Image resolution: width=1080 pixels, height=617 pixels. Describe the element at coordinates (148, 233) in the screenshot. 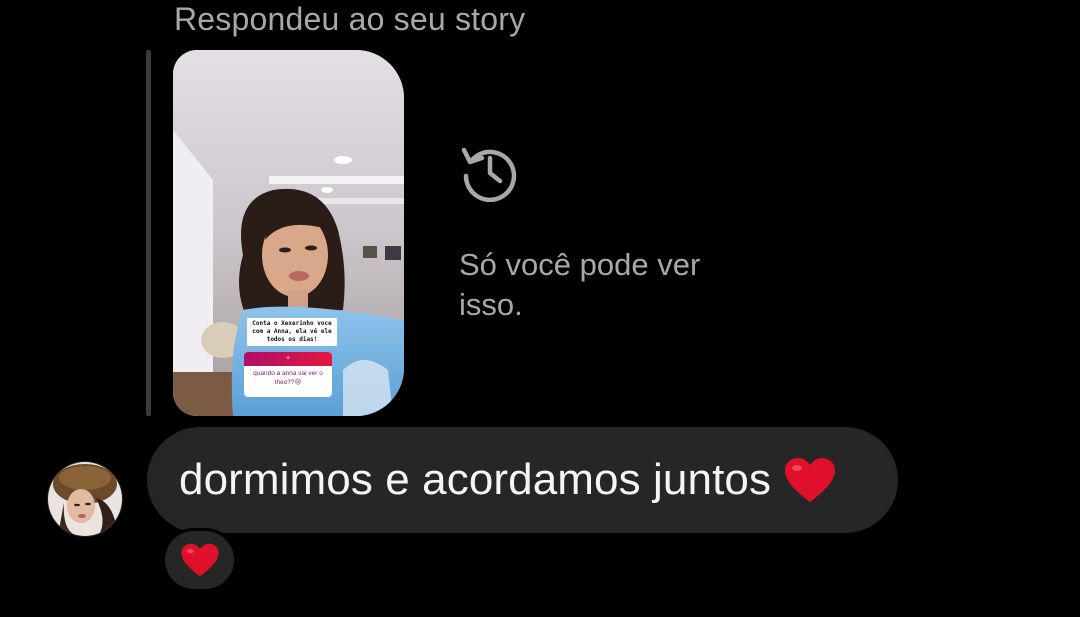

I see `quote-bar` at that location.